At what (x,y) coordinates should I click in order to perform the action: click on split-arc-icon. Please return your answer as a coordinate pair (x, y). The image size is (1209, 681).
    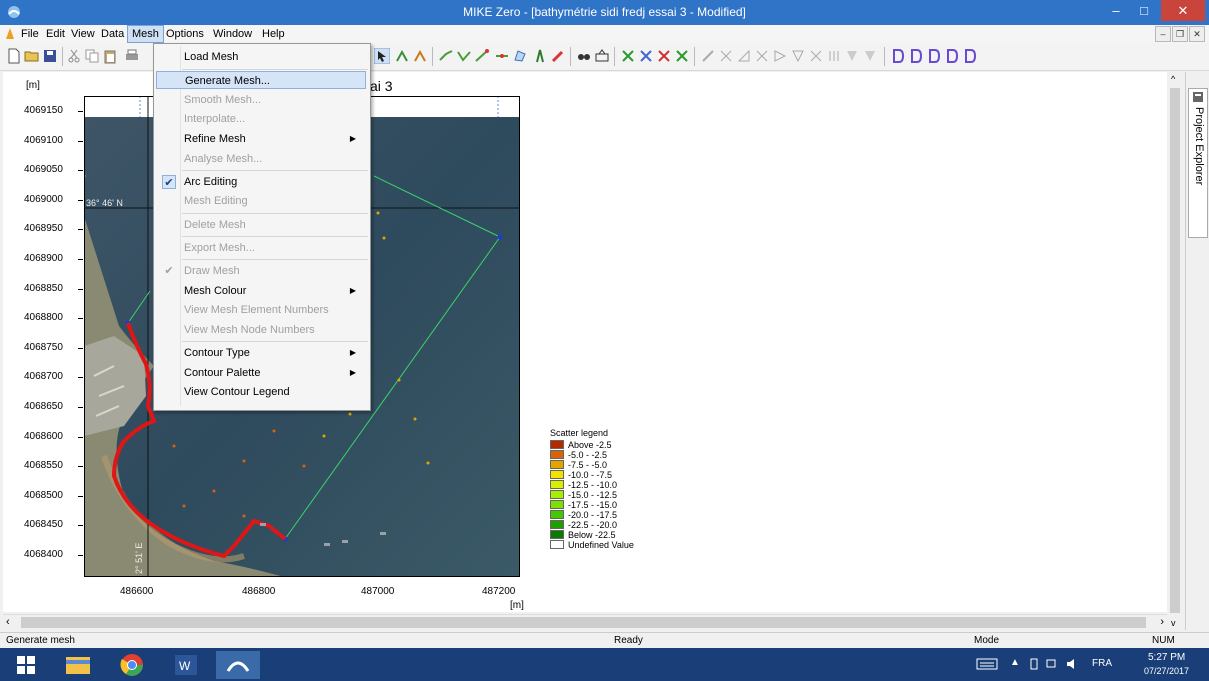
    Looking at the image, I should click on (502, 56).